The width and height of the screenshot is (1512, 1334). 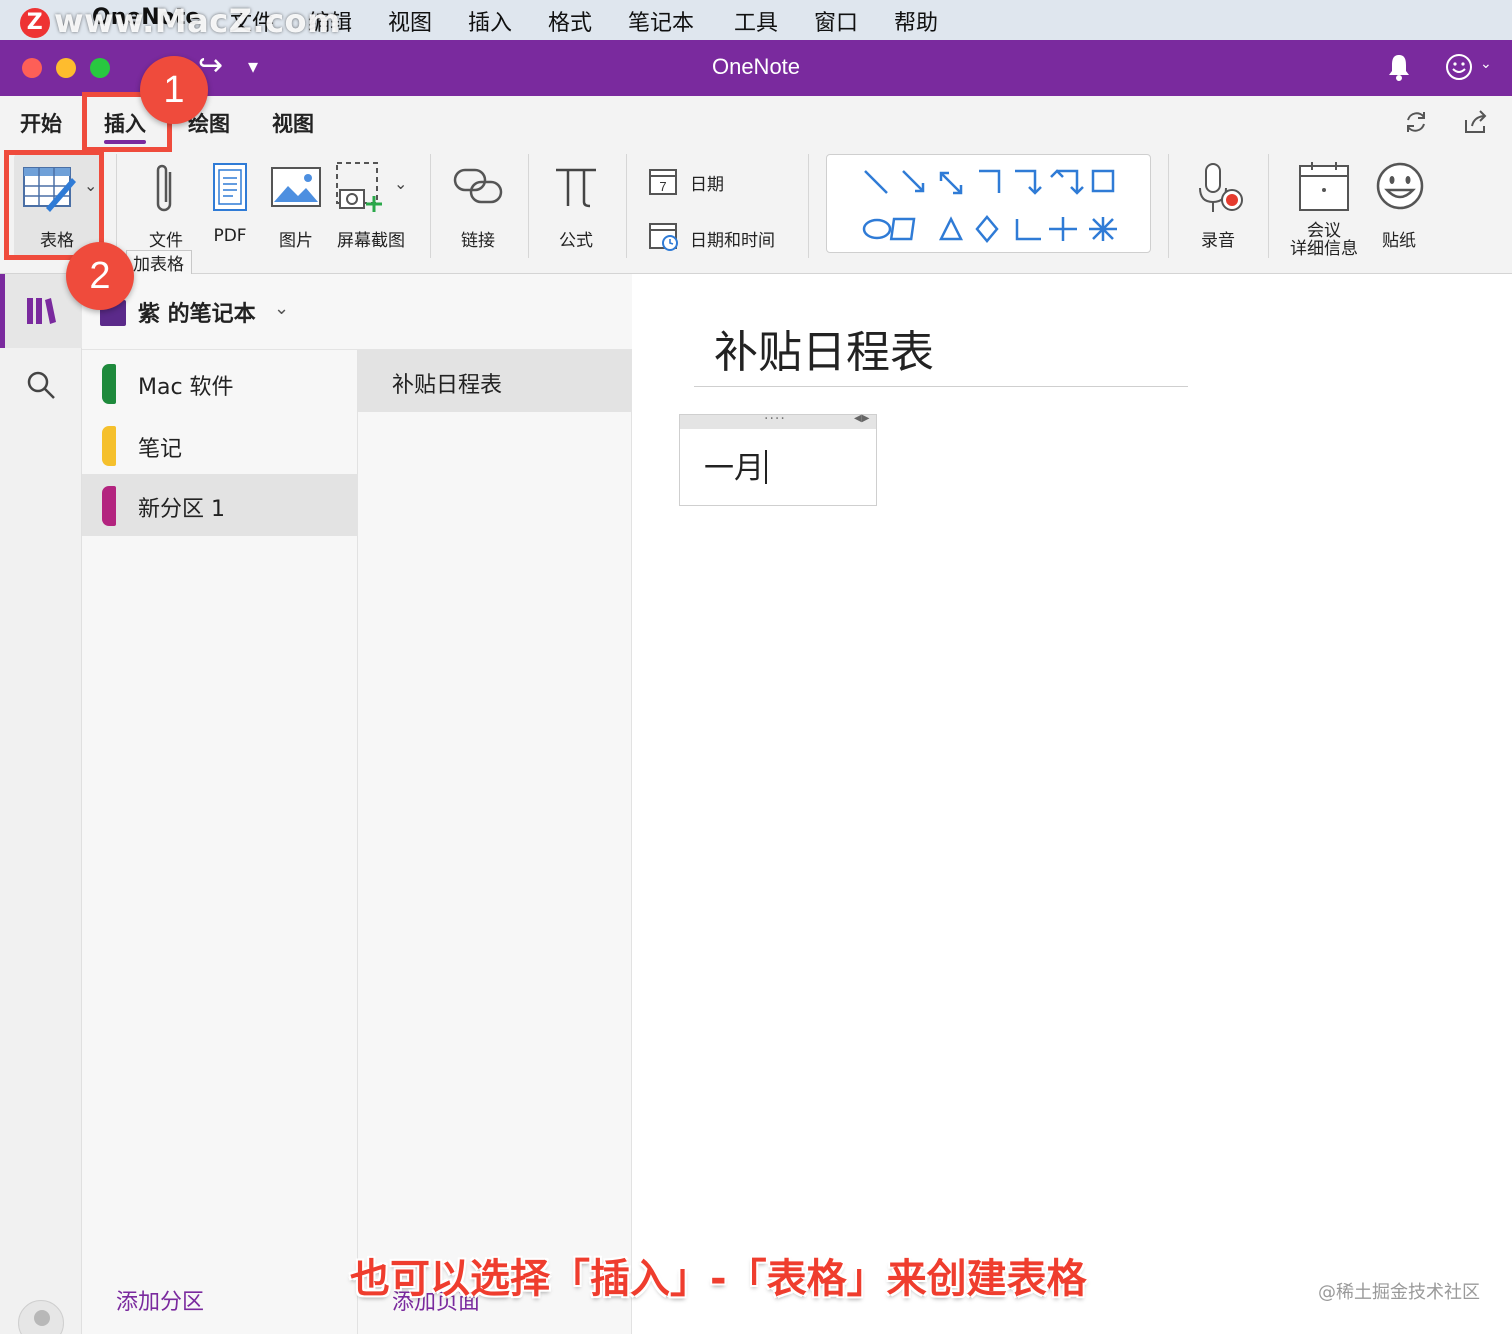 I want to click on insert-pdf-button: PDF, so click(x=230, y=206).